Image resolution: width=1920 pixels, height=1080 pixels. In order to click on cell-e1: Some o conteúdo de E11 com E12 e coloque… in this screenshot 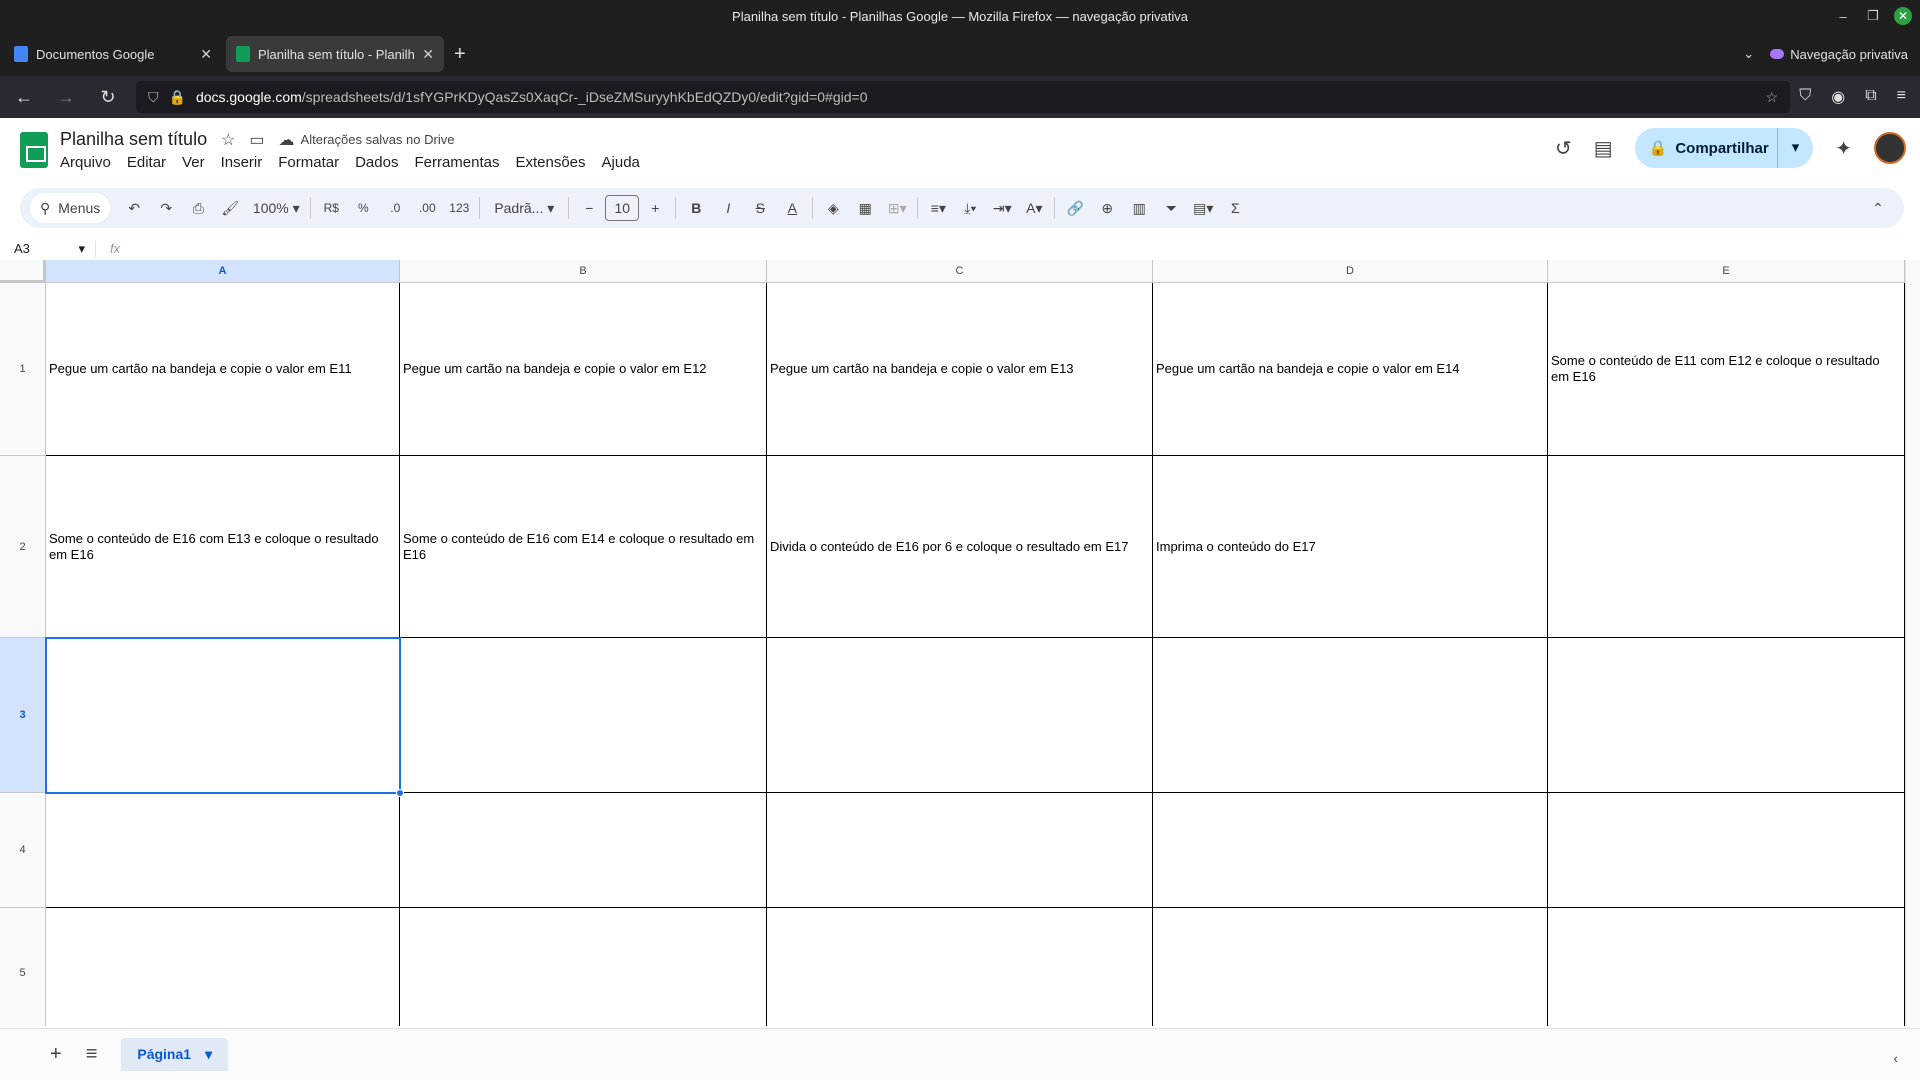, I will do `click(1726, 369)`.